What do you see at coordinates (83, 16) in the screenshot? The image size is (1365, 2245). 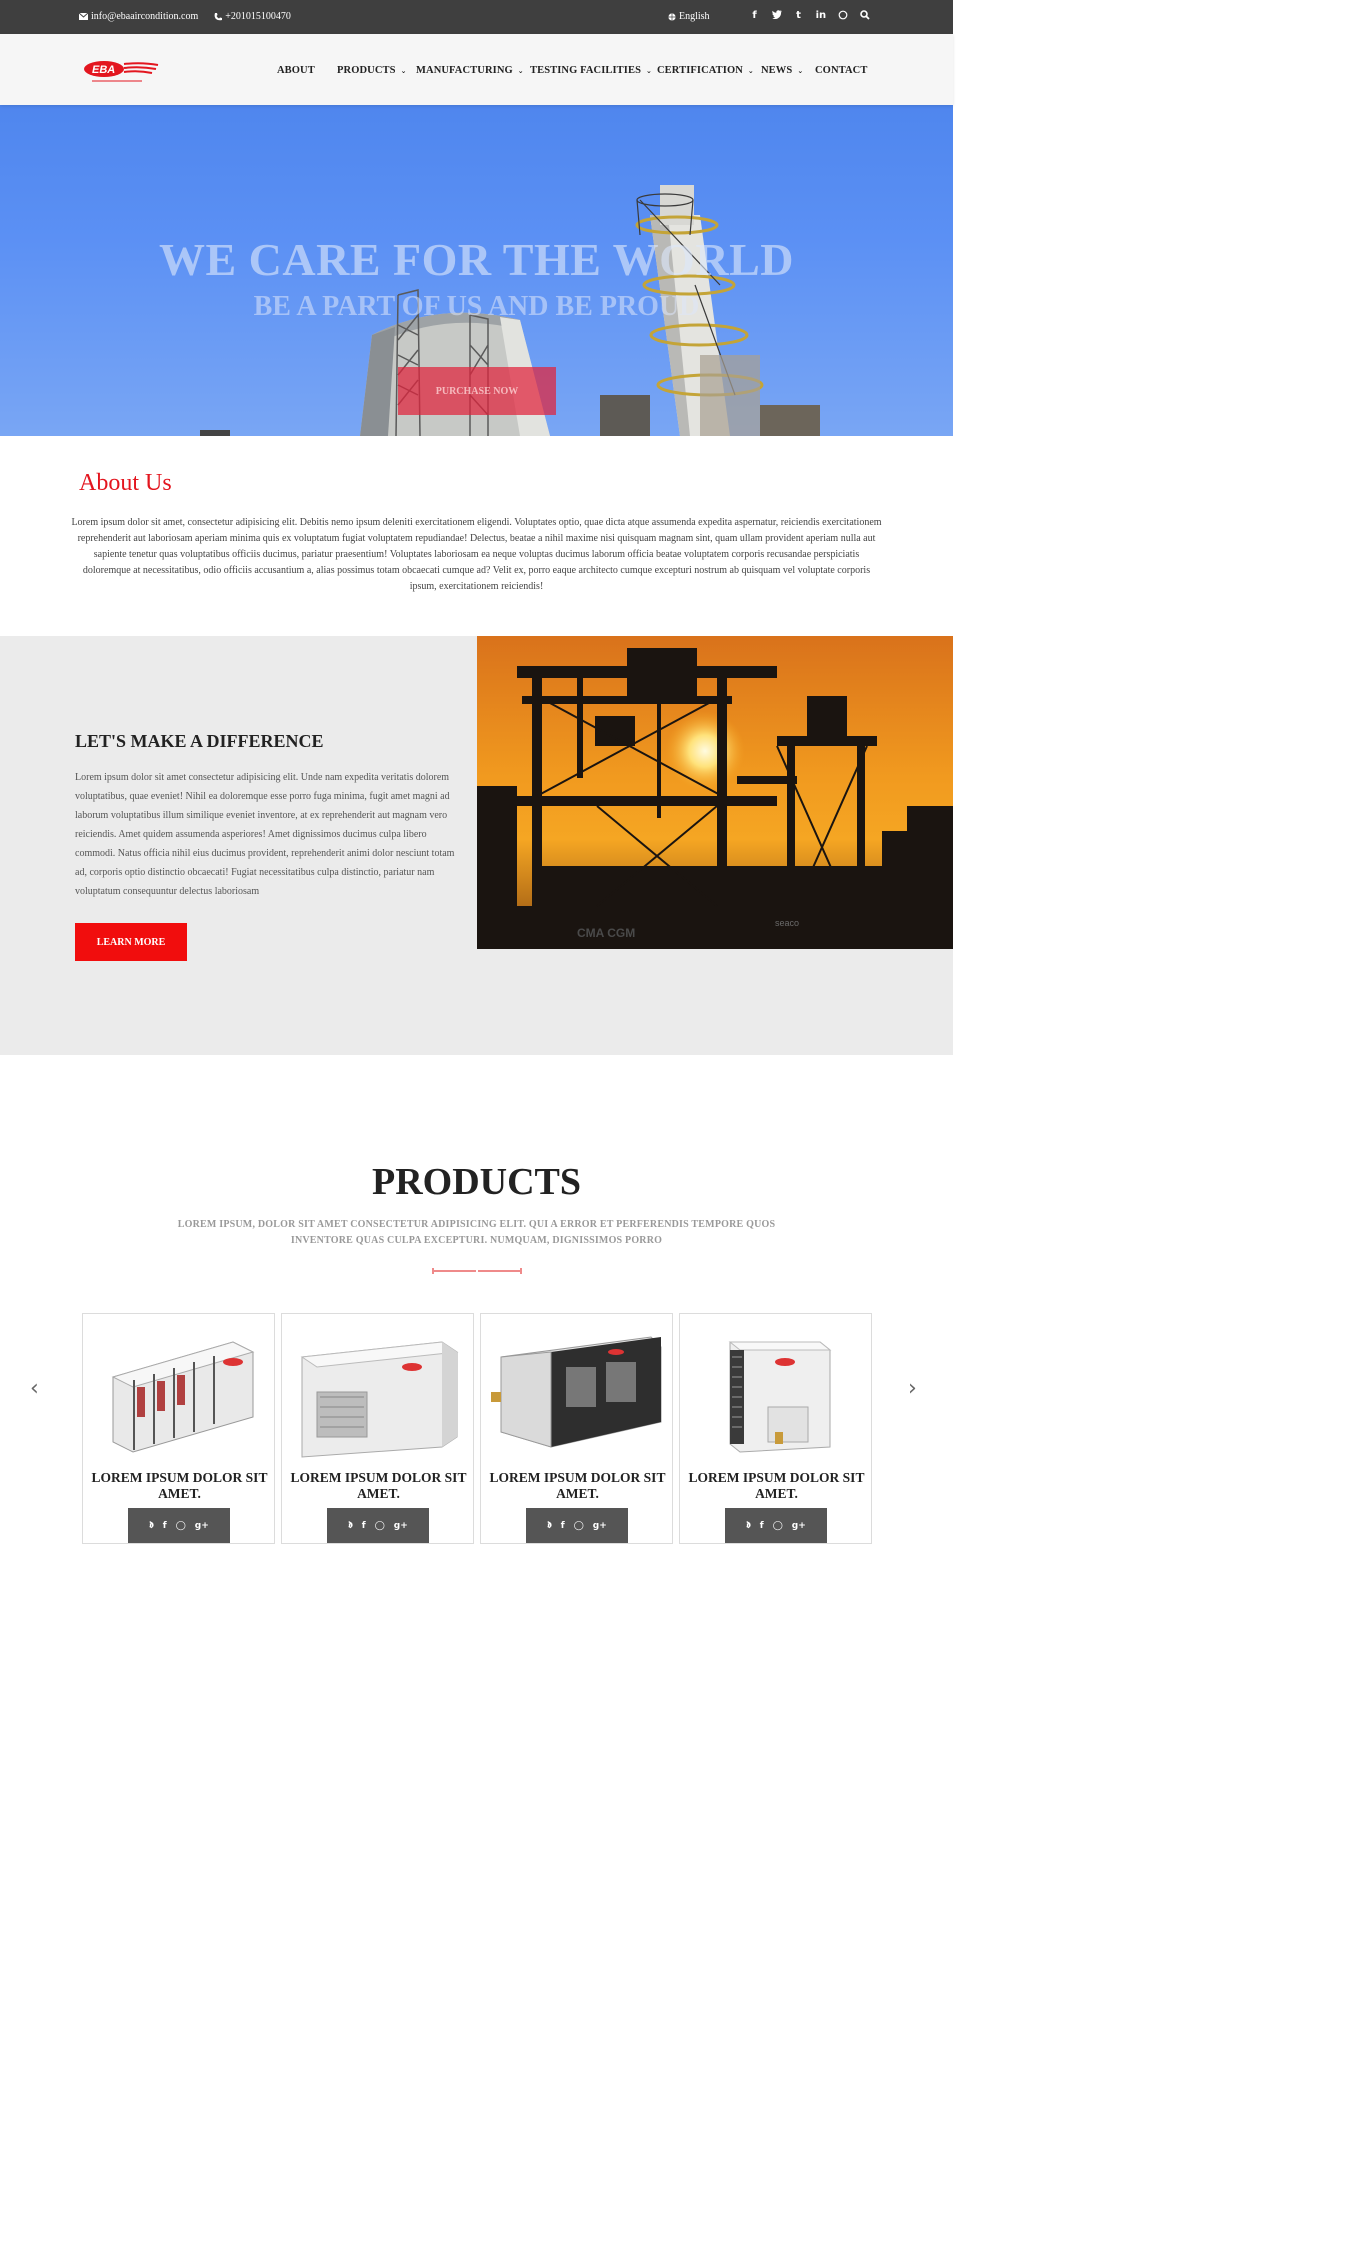 I see `envelope-icon` at bounding box center [83, 16].